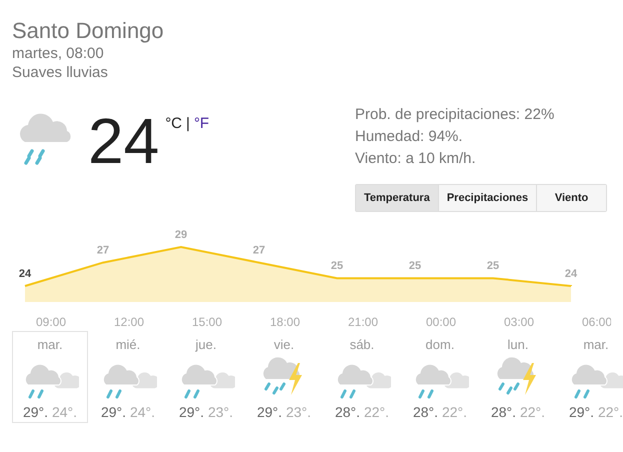  I want to click on time-label: 21:00, so click(363, 322).